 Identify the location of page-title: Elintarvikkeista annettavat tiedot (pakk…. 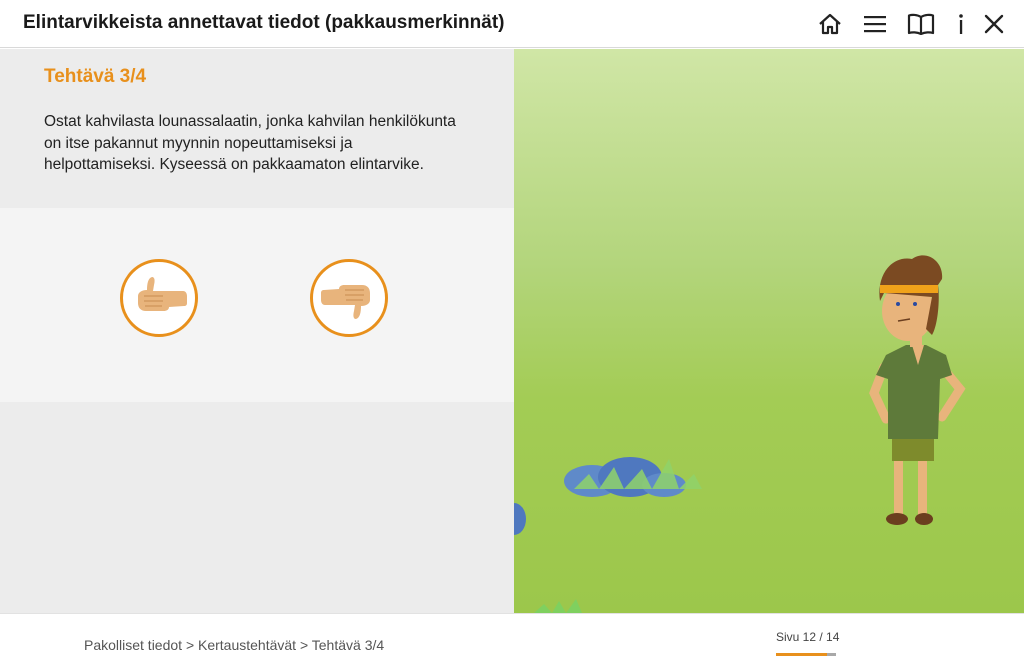
(264, 22).